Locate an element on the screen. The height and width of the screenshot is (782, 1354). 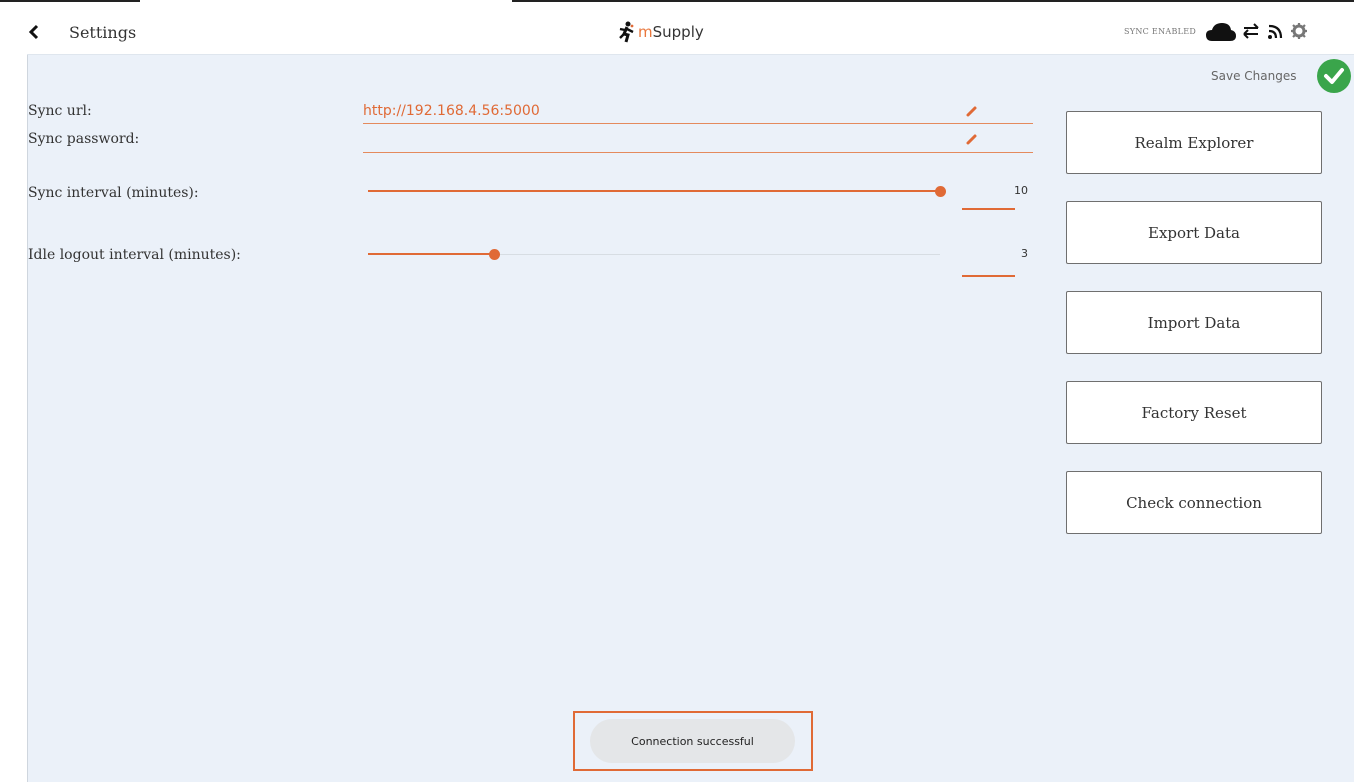
sync-password-label: Sync password: is located at coordinates (84, 139).